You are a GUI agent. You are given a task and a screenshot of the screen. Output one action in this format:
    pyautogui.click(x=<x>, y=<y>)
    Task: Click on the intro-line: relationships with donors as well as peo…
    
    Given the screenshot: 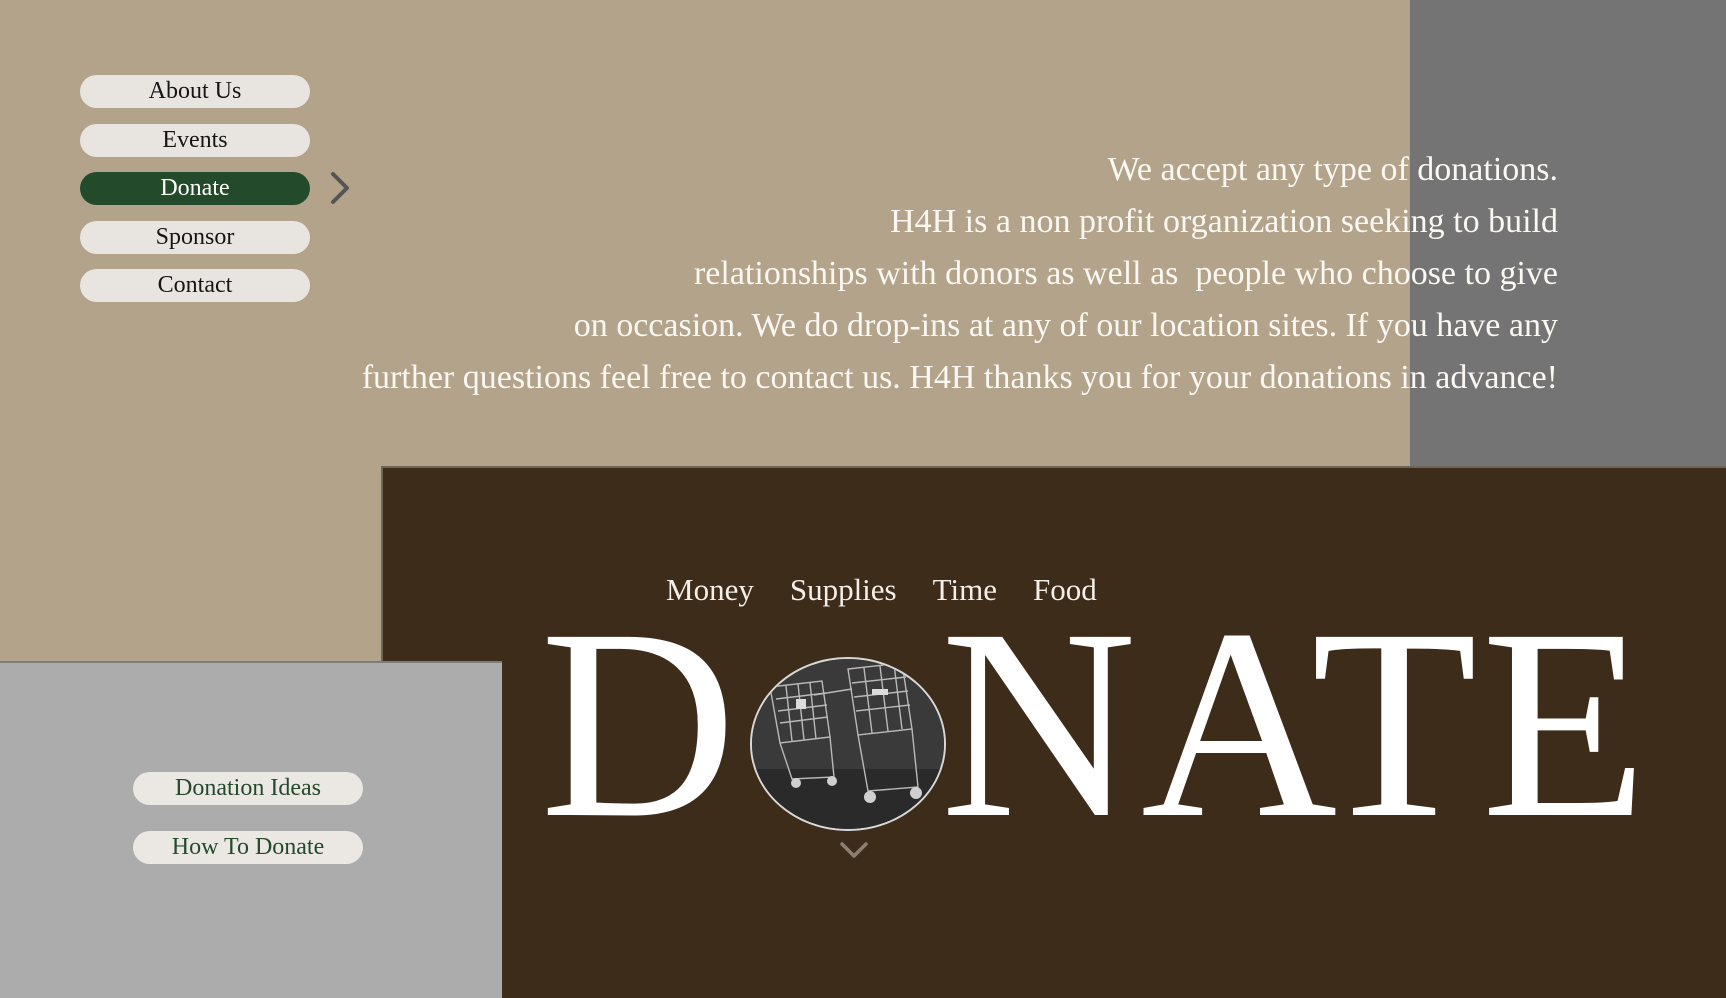 What is the action you would take?
    pyautogui.click(x=1125, y=273)
    